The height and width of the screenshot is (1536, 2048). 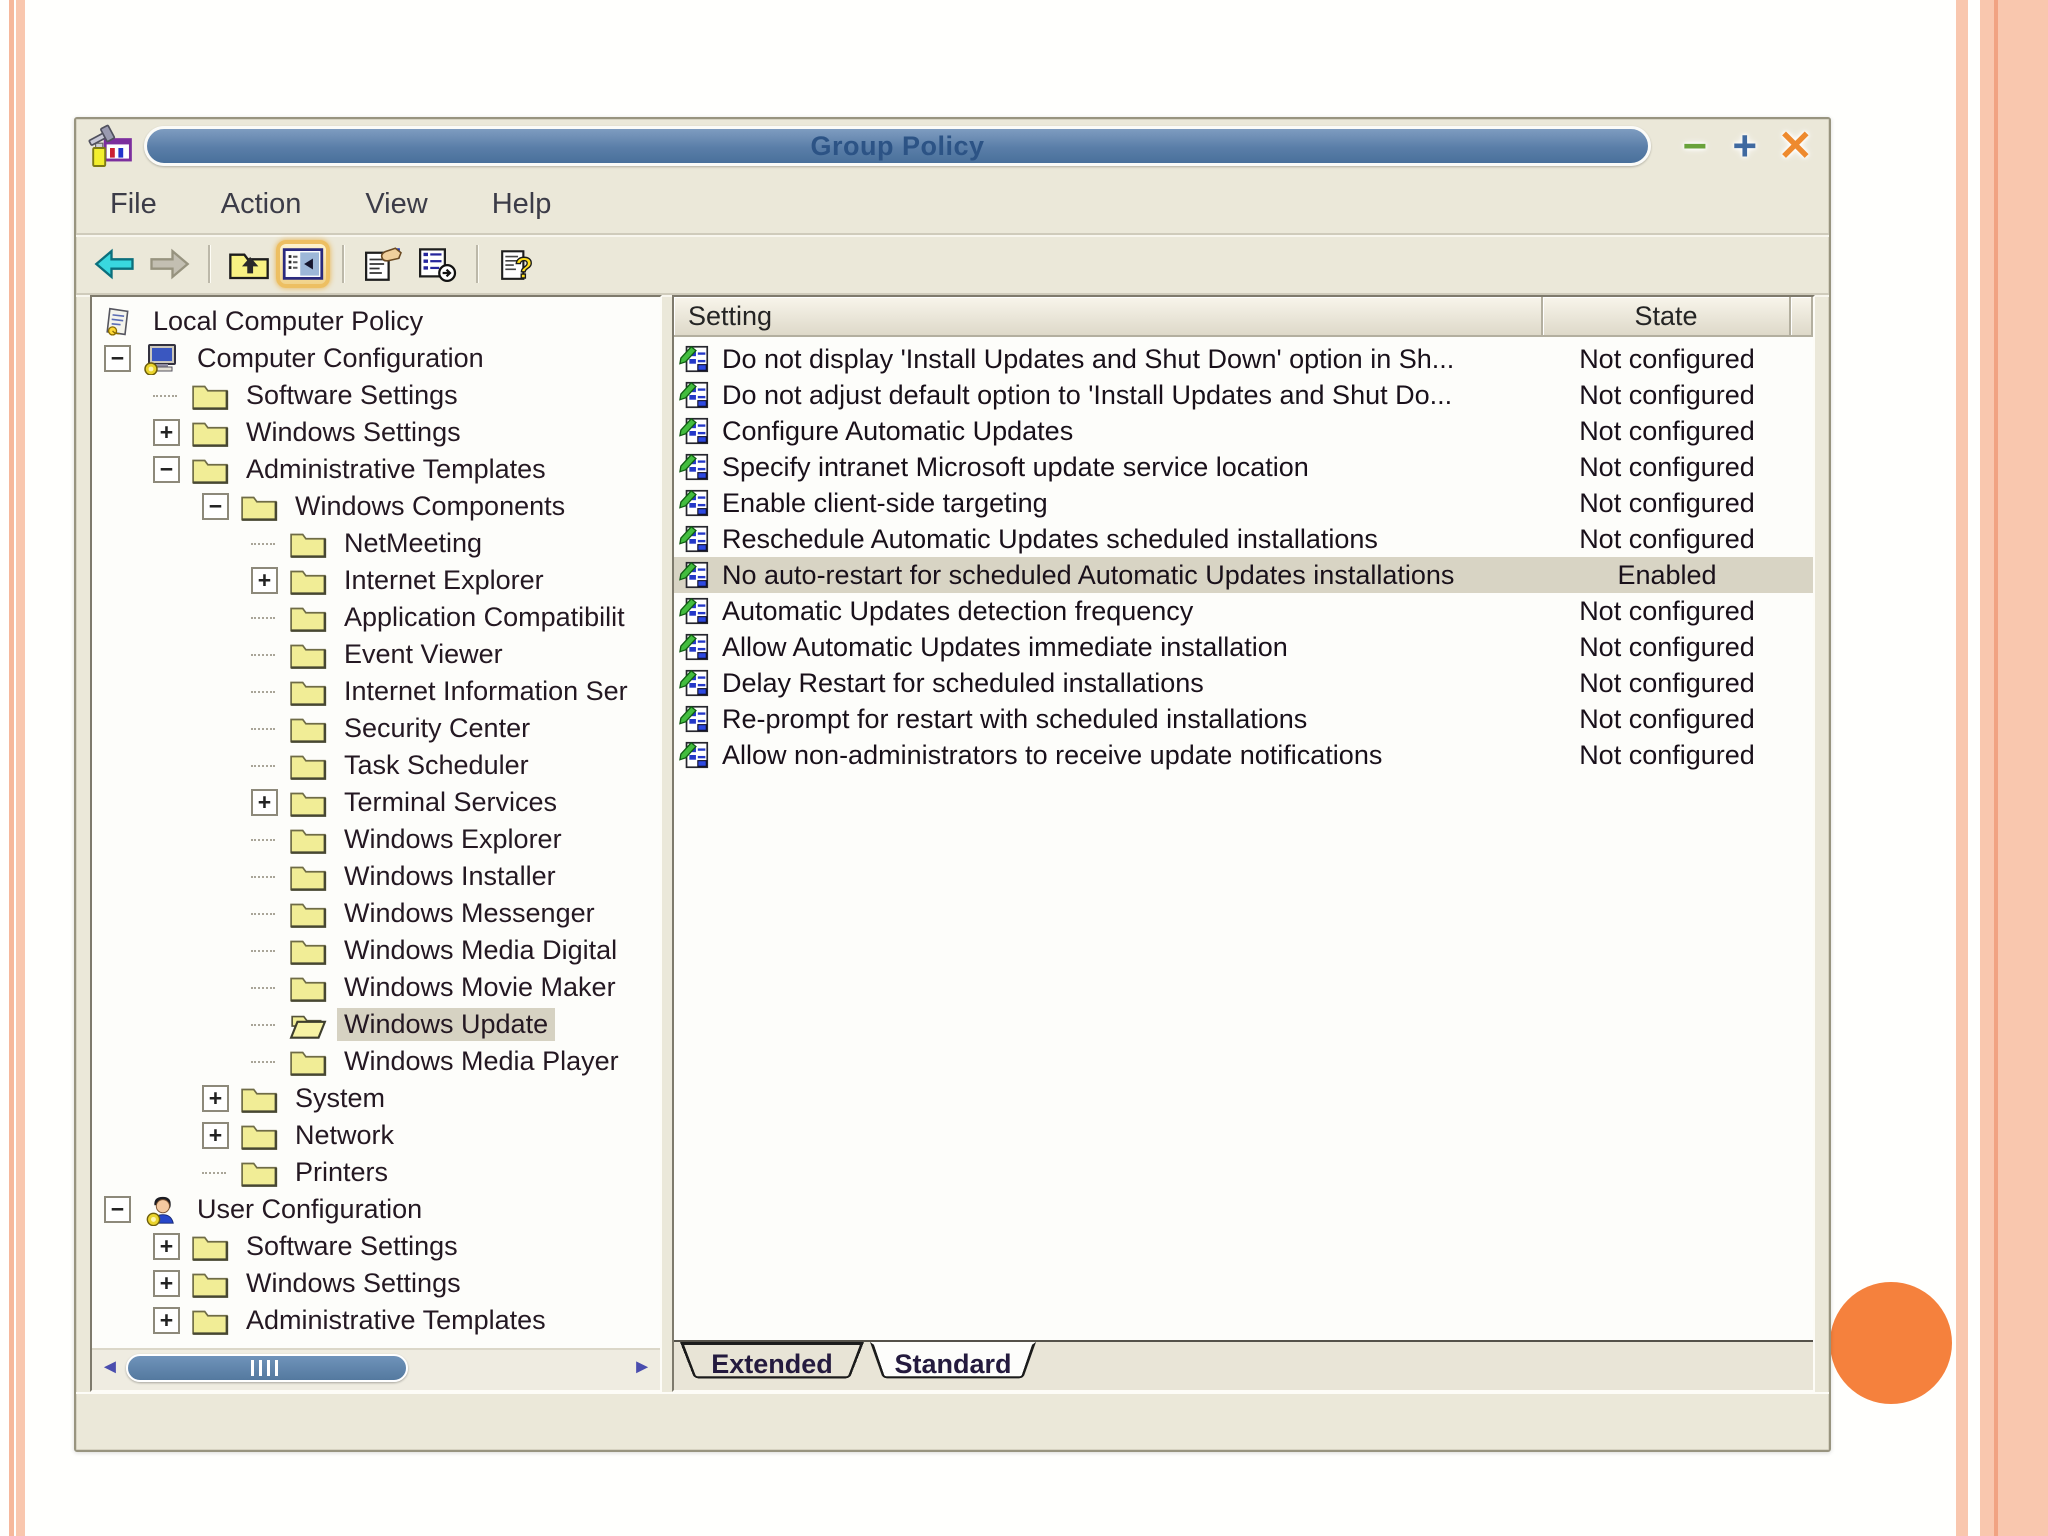 I want to click on setting-name: Automatic Updates detection frequency, so click(x=1132, y=611).